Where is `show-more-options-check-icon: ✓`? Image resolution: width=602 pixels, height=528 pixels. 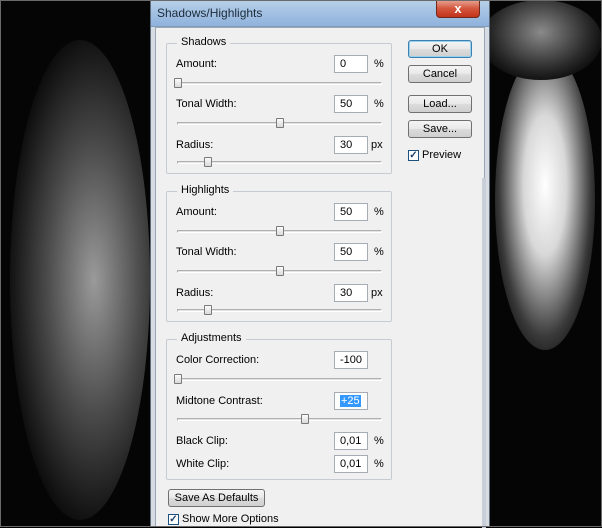 show-more-options-check-icon: ✓ is located at coordinates (173, 519).